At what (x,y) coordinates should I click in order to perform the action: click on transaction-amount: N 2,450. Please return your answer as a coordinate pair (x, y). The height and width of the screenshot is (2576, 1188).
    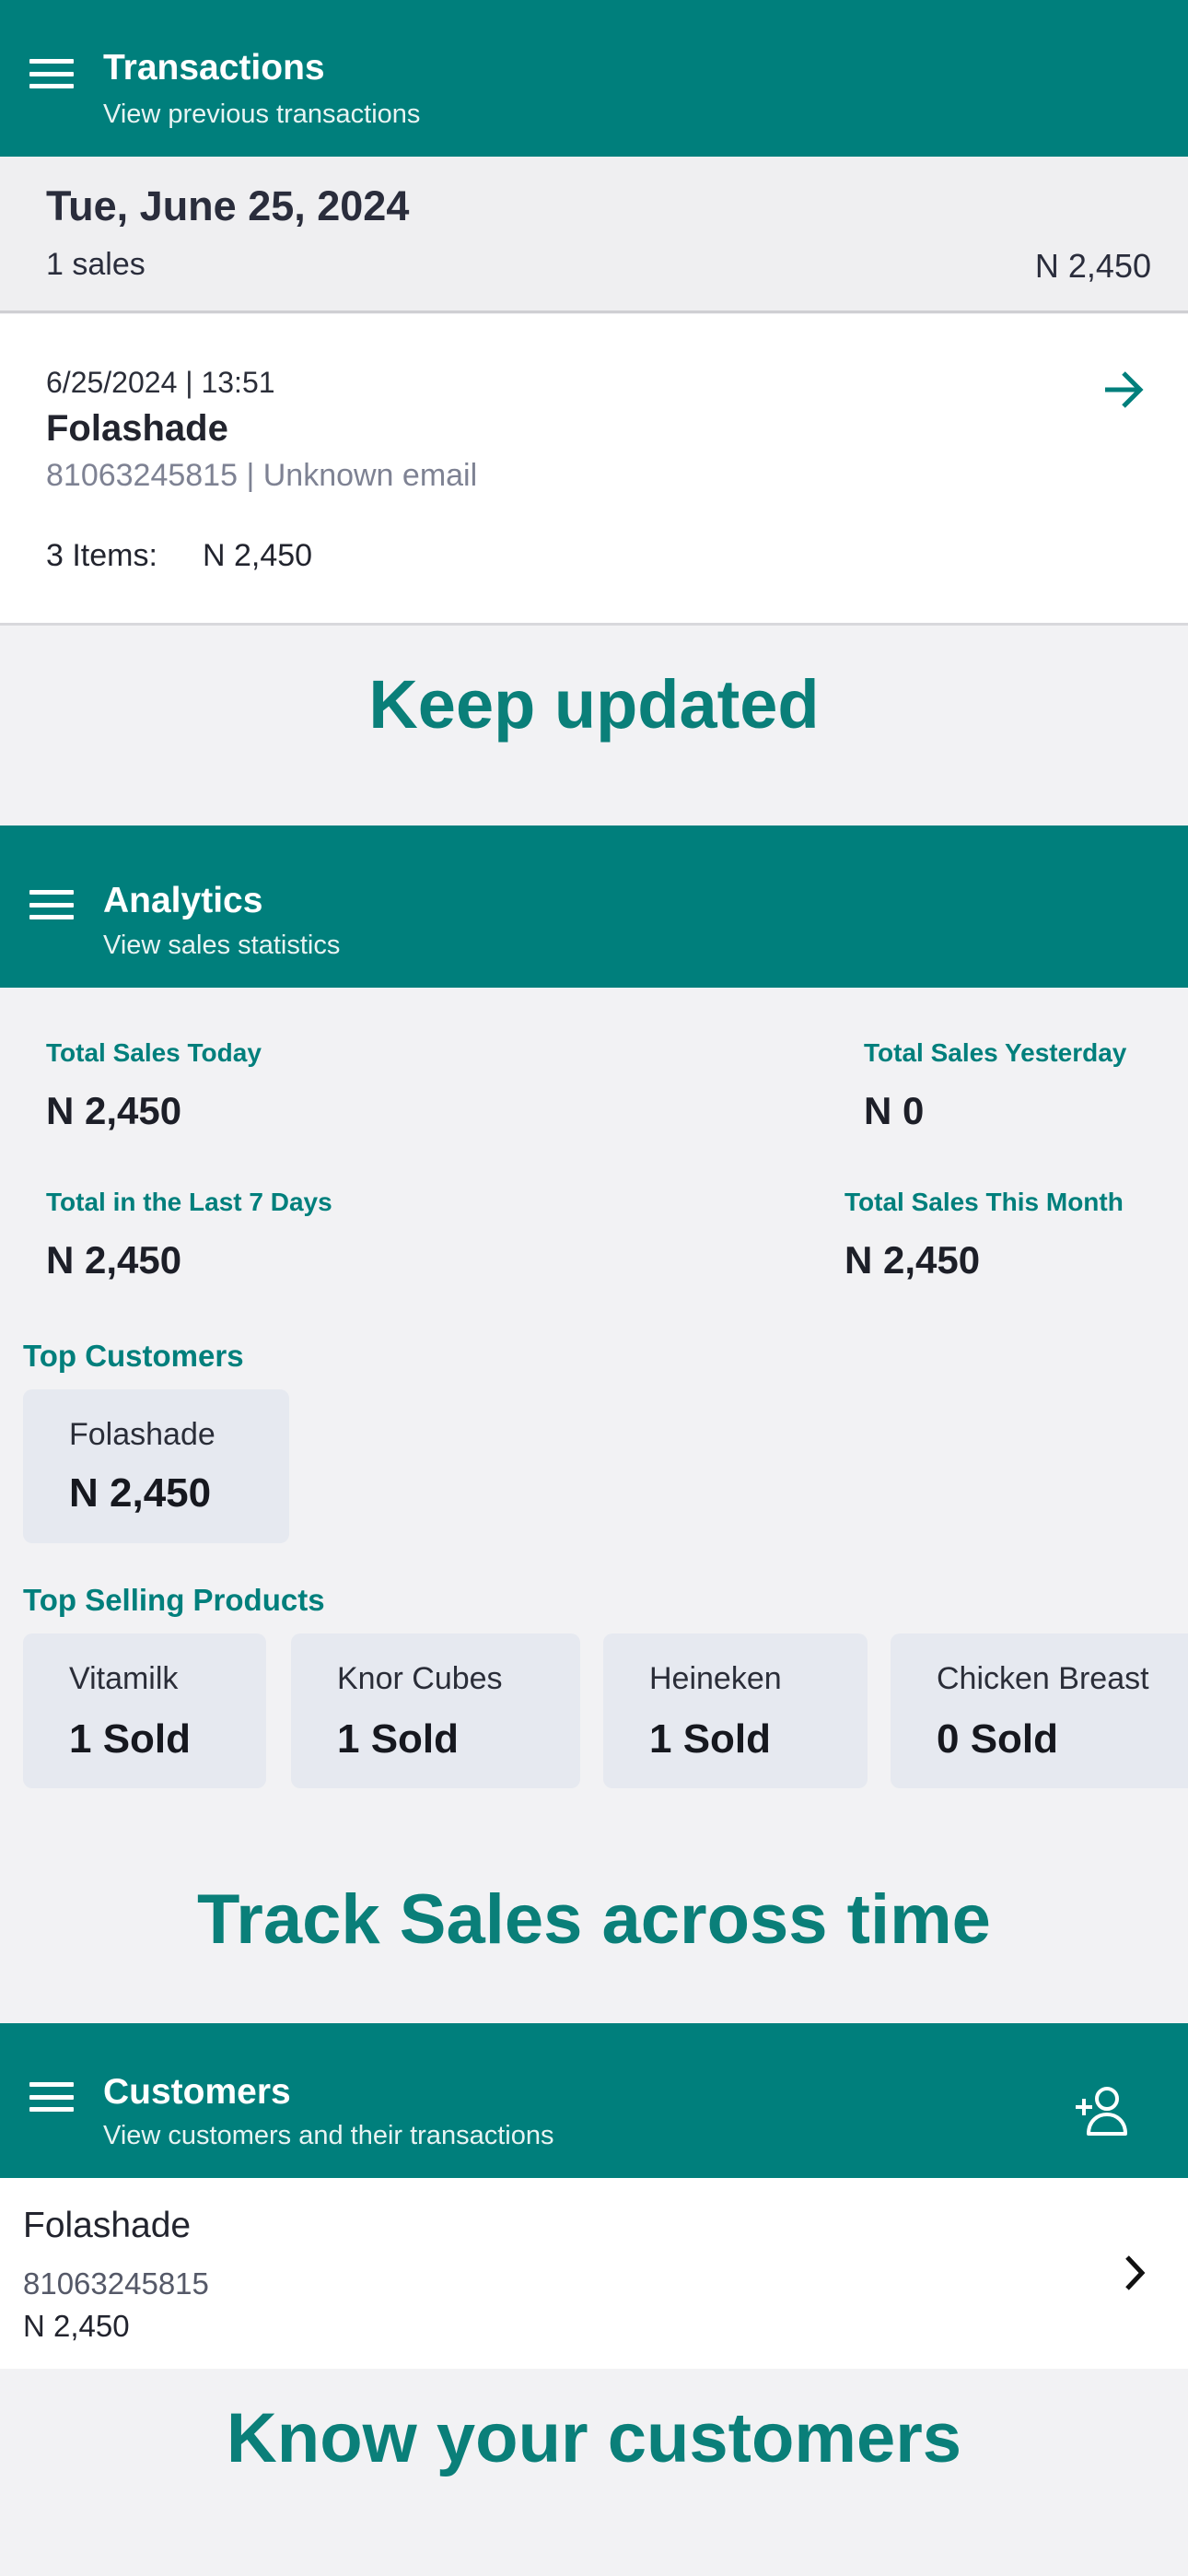
    Looking at the image, I should click on (258, 555).